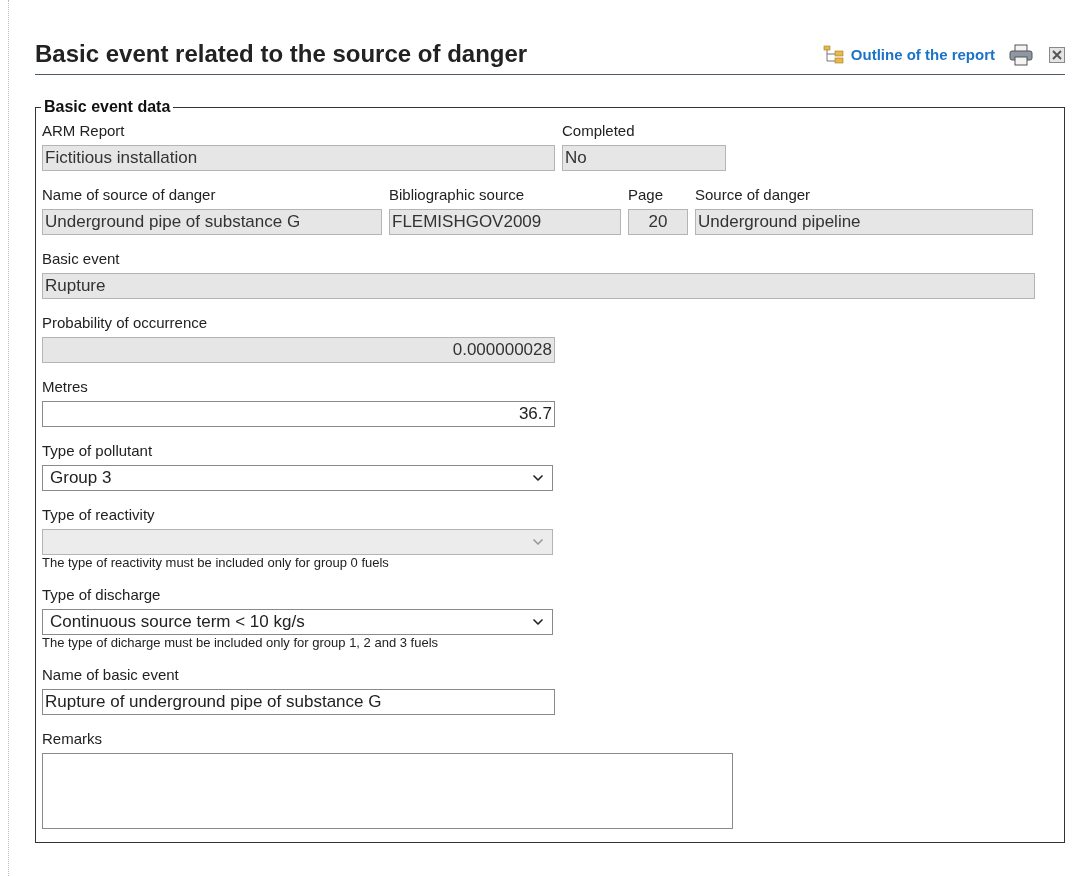  Describe the element at coordinates (646, 195) in the screenshot. I see `field-label: Page` at that location.